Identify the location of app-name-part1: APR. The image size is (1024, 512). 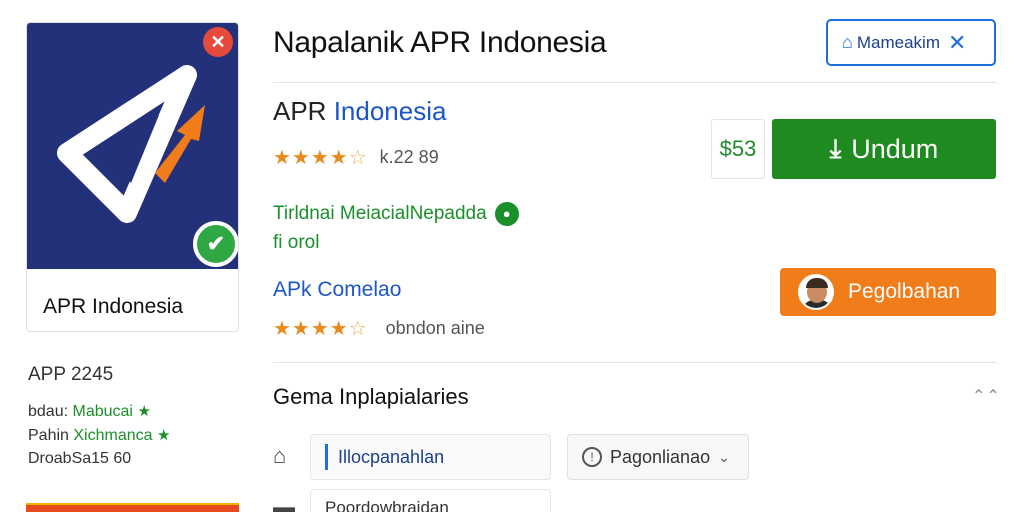
(300, 111).